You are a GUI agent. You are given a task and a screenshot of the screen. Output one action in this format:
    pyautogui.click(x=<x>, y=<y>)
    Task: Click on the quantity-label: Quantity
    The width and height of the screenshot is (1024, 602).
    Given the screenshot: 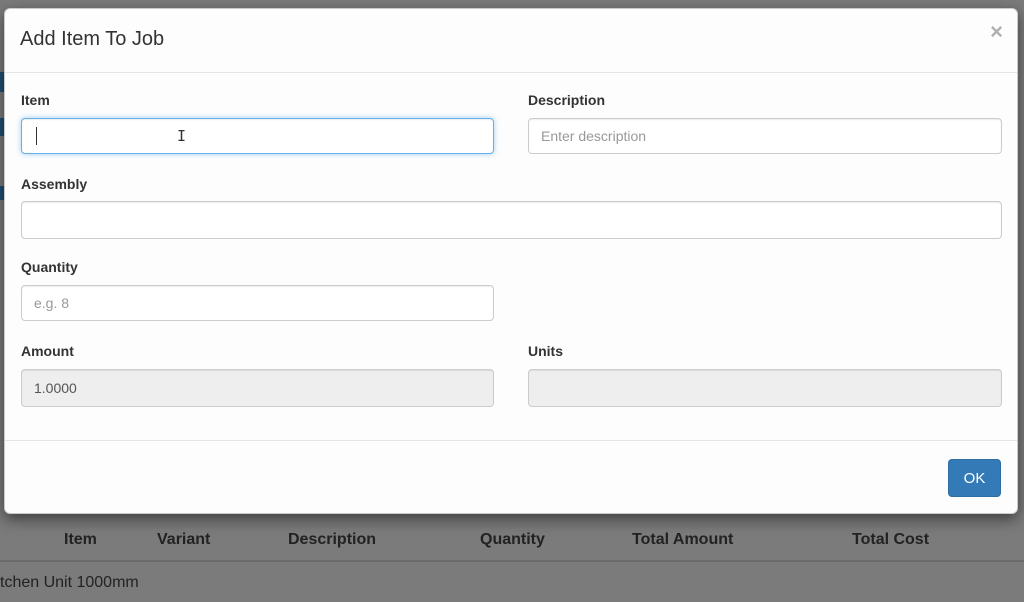 What is the action you would take?
    pyautogui.click(x=49, y=267)
    